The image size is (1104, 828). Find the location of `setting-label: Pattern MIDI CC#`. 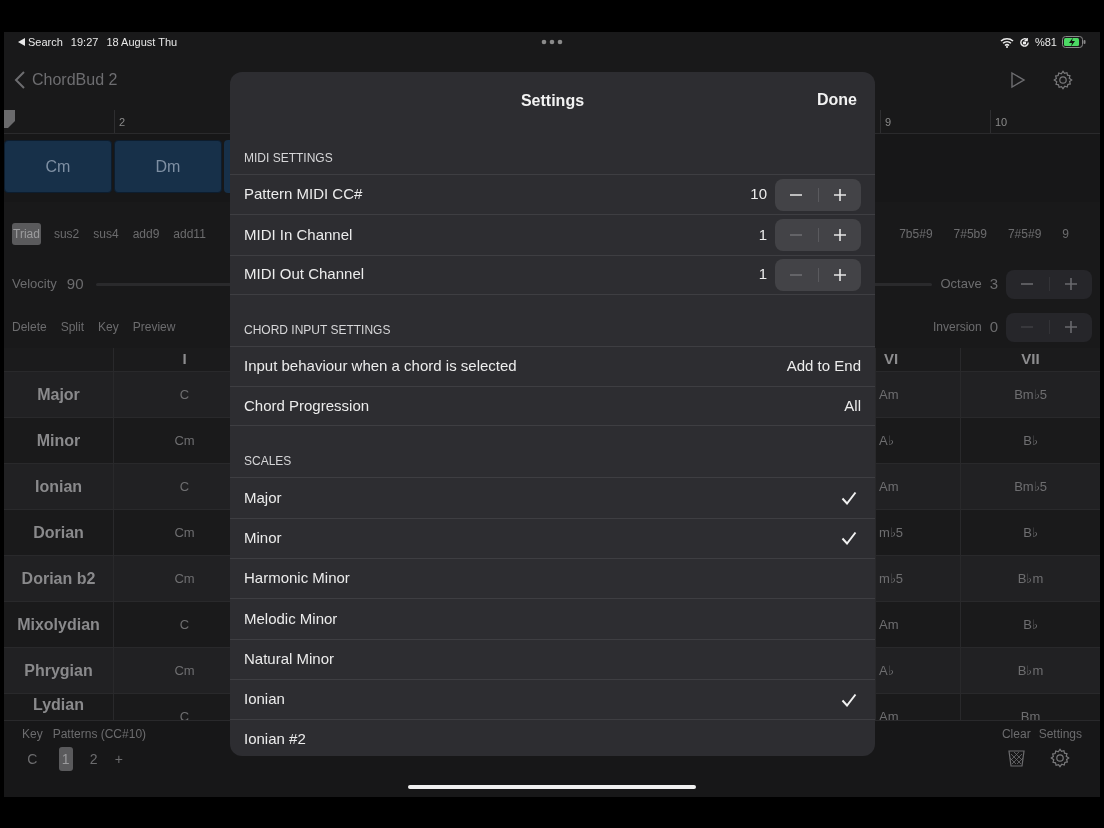

setting-label: Pattern MIDI CC# is located at coordinates (303, 194).